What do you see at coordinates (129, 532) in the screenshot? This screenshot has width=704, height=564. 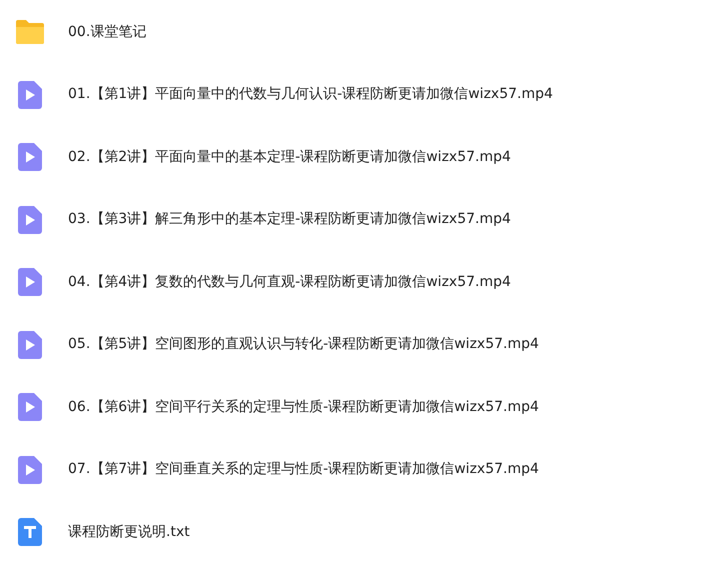 I see `file-name: 课程防断更说明.txt` at bounding box center [129, 532].